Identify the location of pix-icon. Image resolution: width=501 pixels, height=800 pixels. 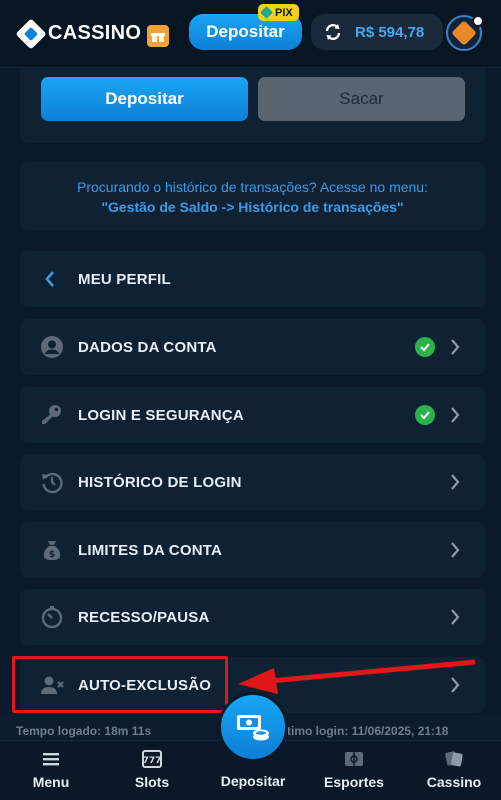
(266, 12).